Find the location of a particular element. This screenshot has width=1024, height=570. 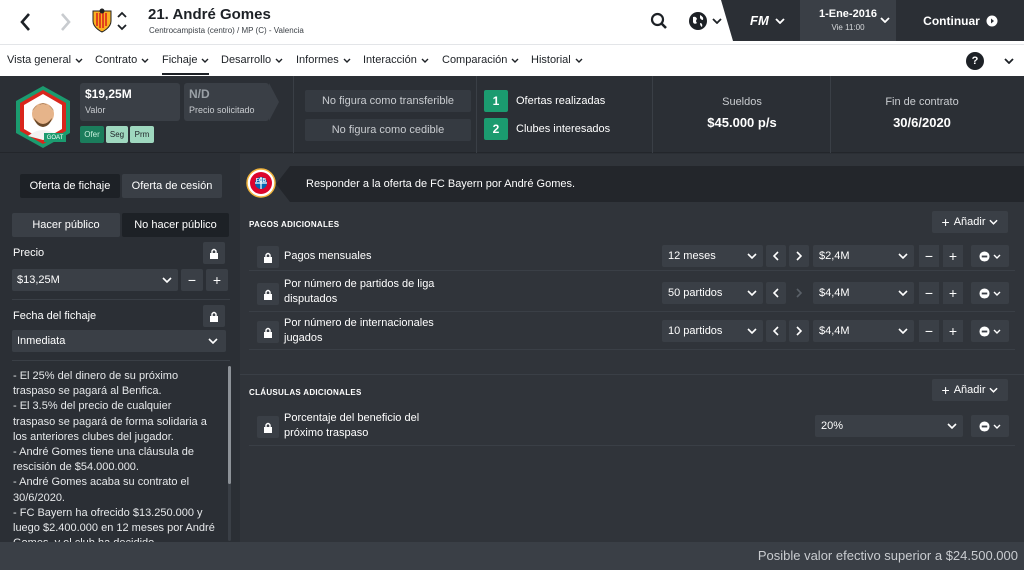

player-switch-icon is located at coordinates (122, 21).